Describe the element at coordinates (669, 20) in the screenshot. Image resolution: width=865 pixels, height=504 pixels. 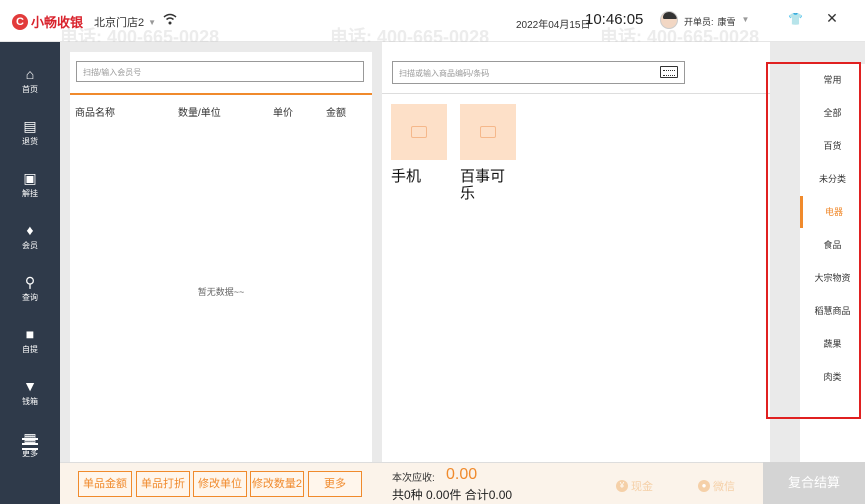
I see `avatar` at that location.